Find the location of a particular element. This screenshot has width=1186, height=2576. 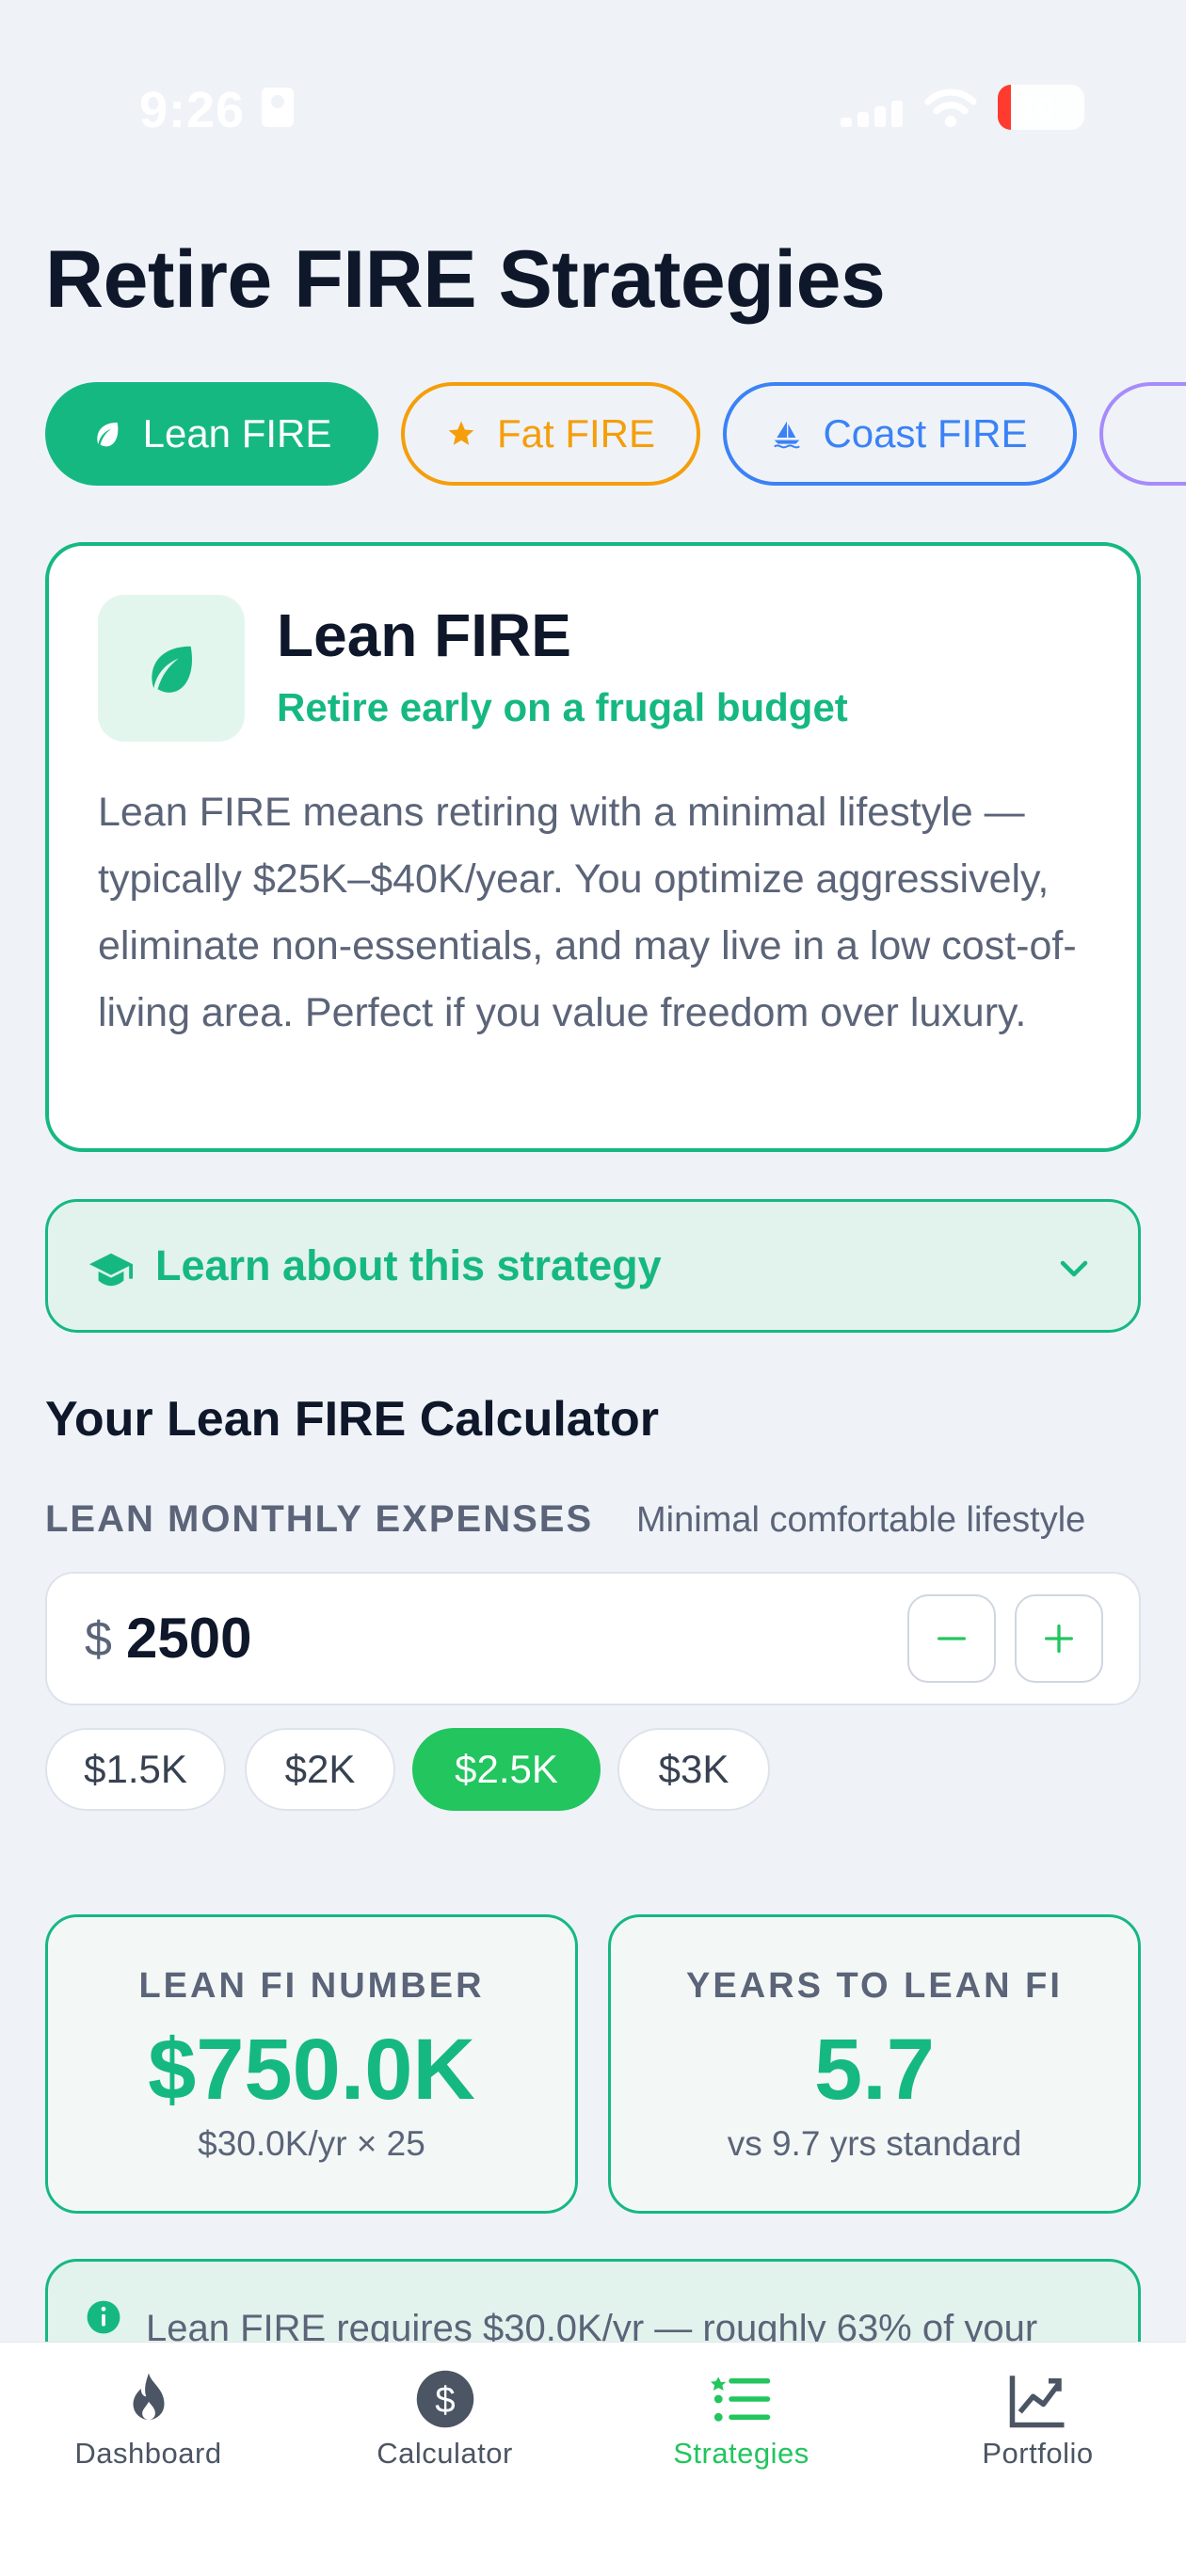

expenses-hint: Minimal comfortable lifestyle is located at coordinates (861, 1520).